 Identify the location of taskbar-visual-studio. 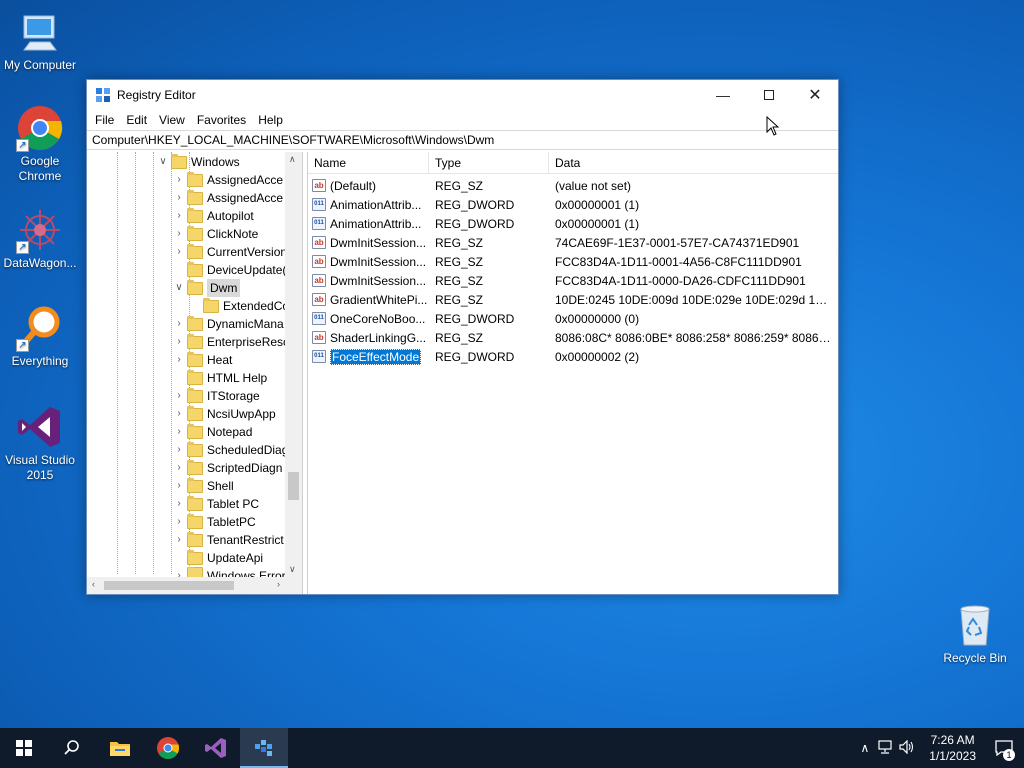
(216, 748).